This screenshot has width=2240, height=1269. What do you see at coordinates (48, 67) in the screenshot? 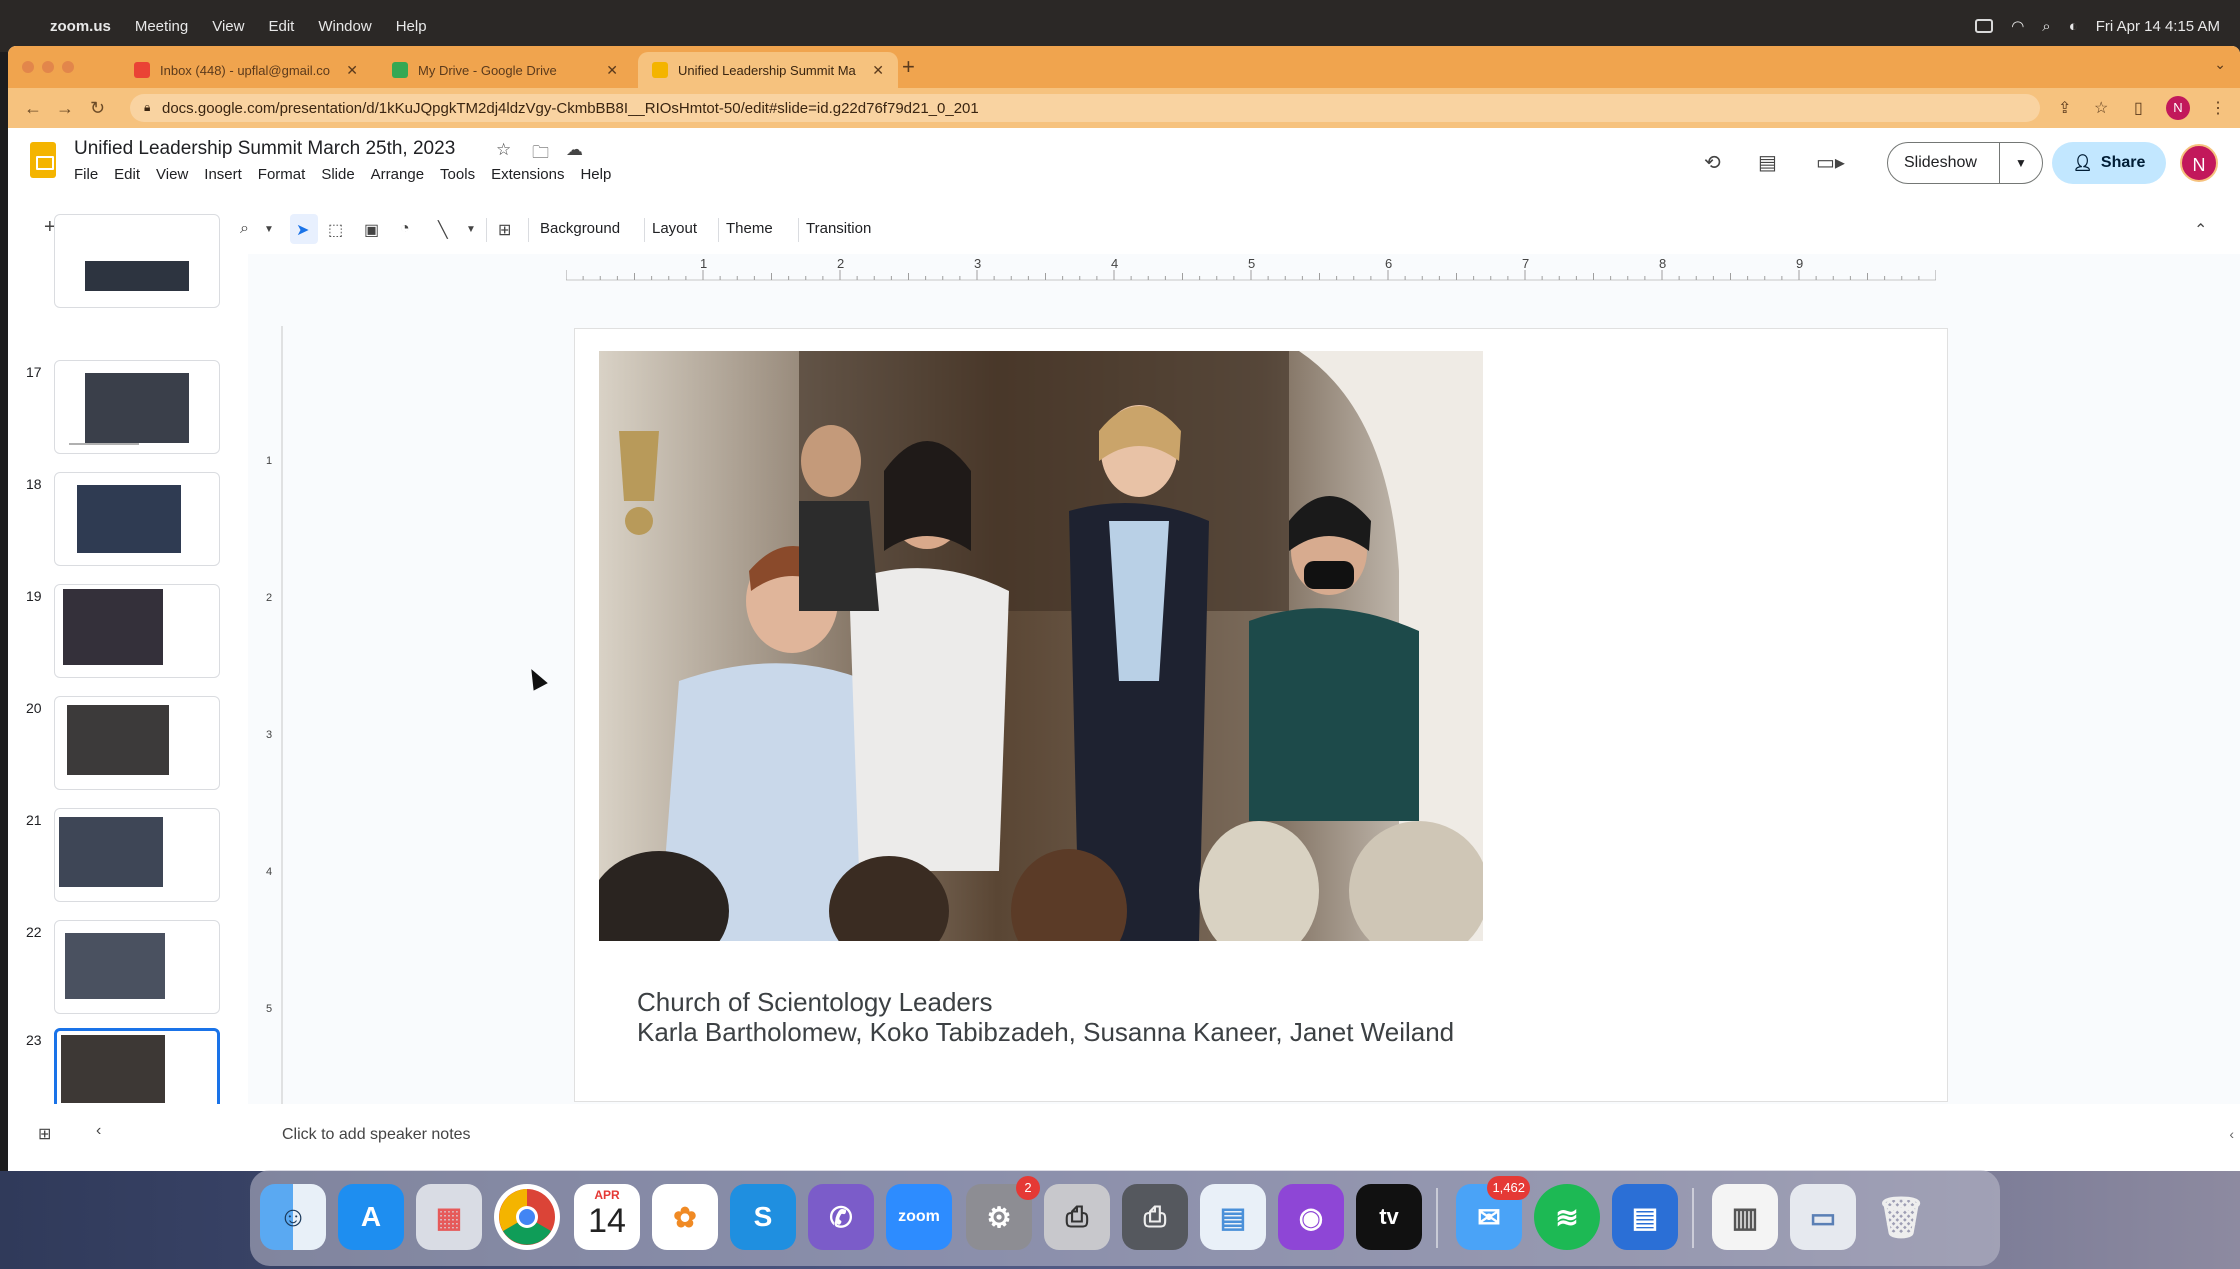
I see `window-minimize-button` at bounding box center [48, 67].